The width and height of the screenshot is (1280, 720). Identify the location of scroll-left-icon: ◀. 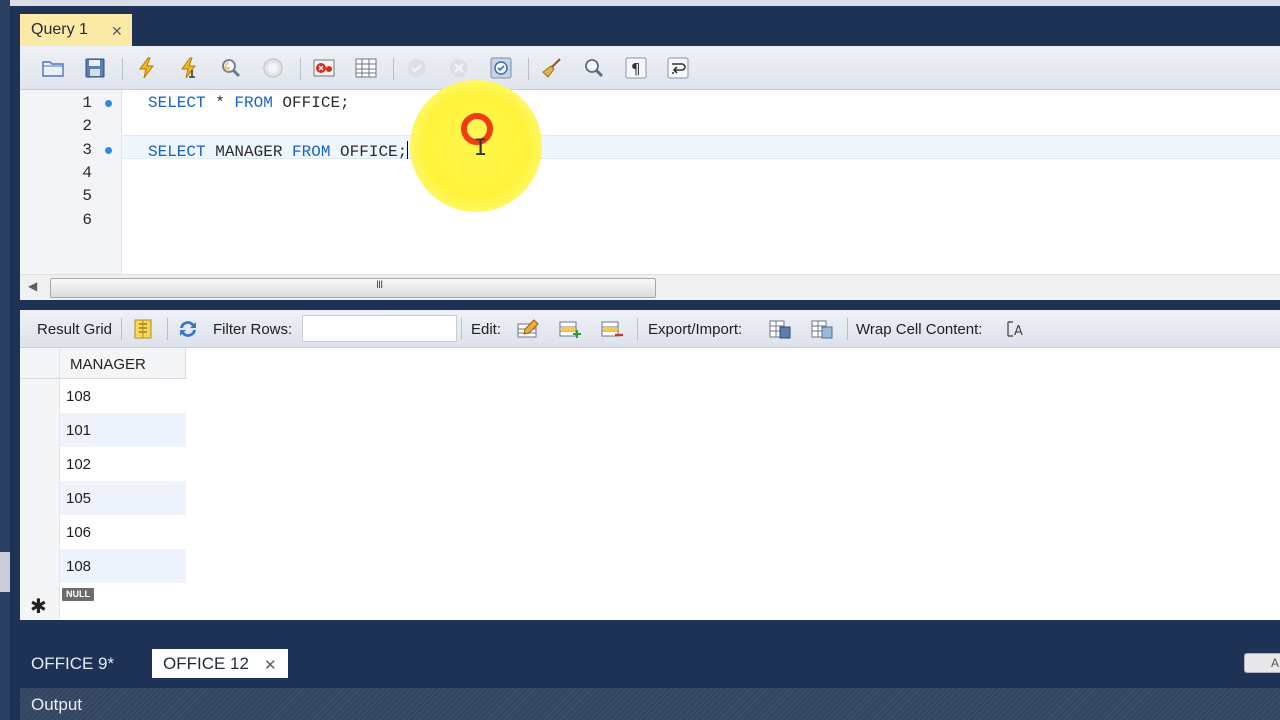
(32, 286).